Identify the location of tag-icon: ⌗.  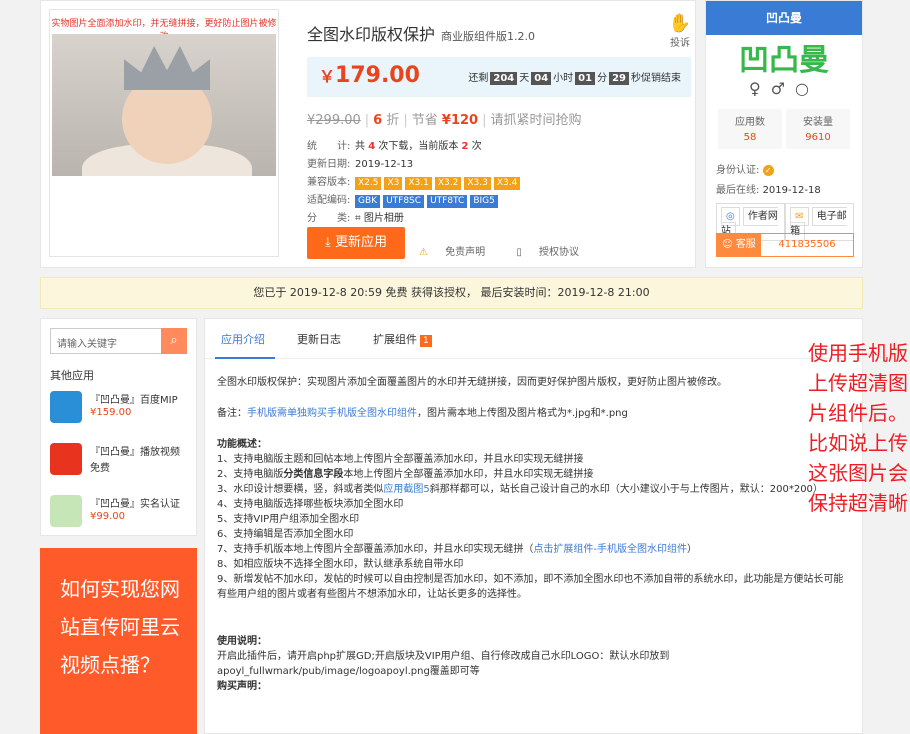
(358, 218).